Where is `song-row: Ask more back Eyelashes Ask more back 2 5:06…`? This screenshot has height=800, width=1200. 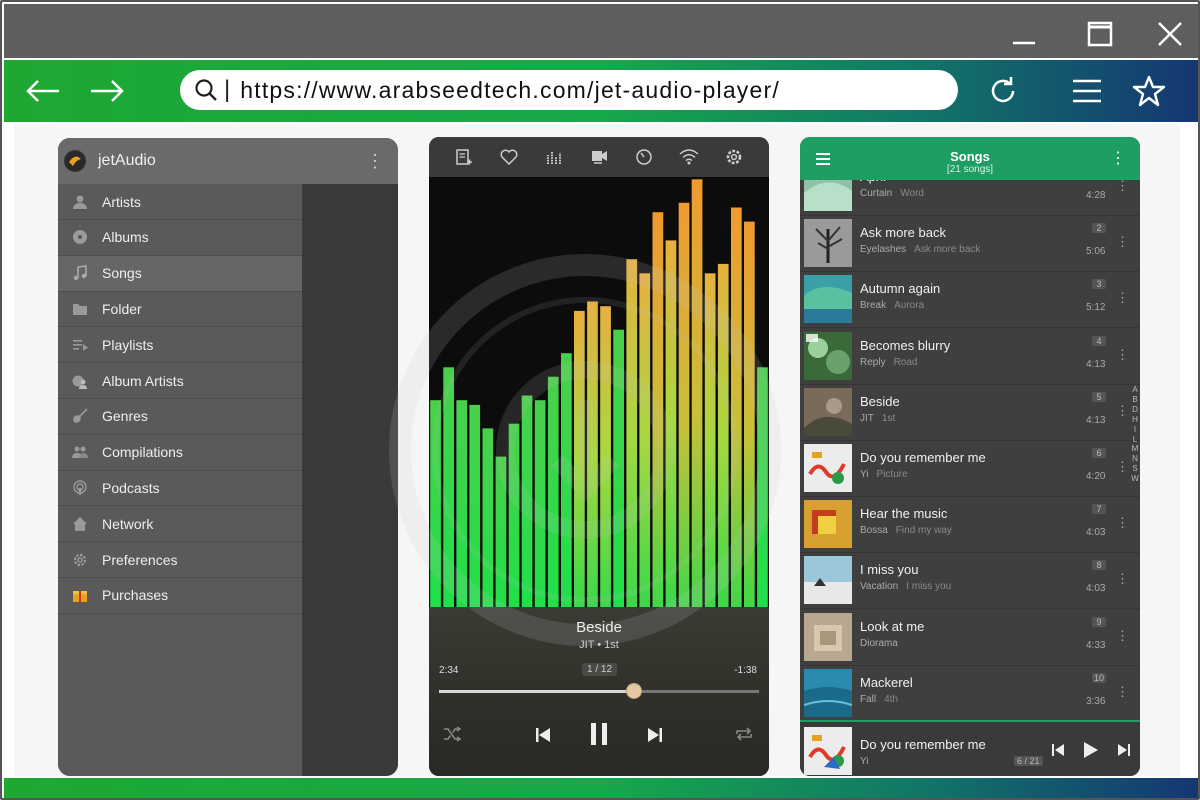
song-row: Ask more back Eyelashes Ask more back 2 5:06… is located at coordinates (970, 244).